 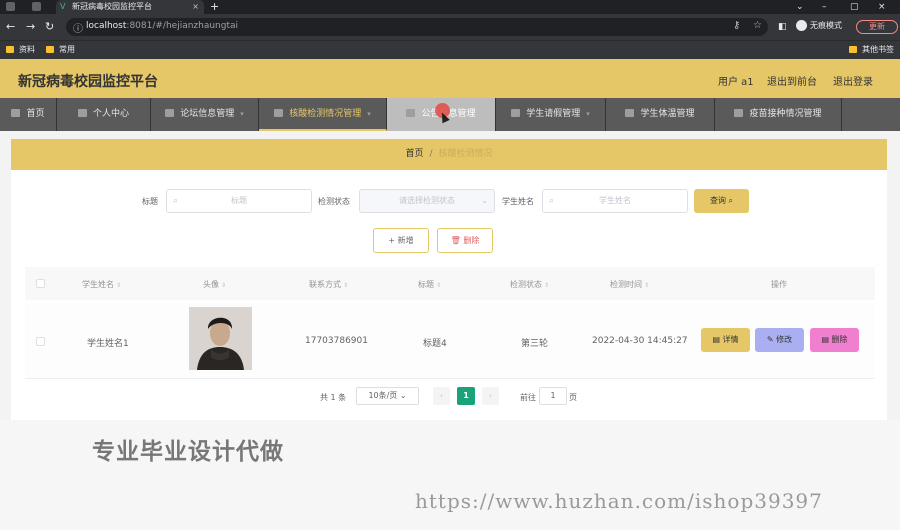 I want to click on test-icon, so click(x=279, y=113).